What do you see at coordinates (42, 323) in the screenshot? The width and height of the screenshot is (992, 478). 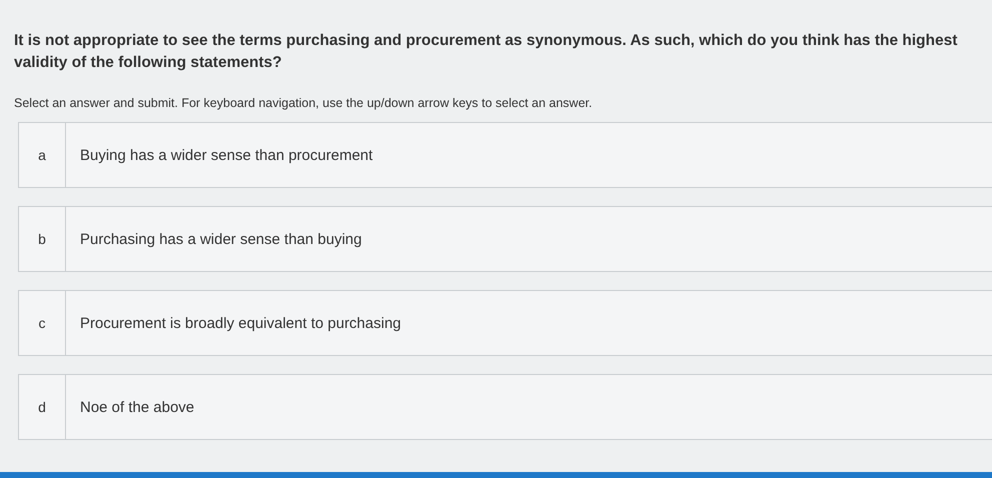 I see `option-letter: c` at bounding box center [42, 323].